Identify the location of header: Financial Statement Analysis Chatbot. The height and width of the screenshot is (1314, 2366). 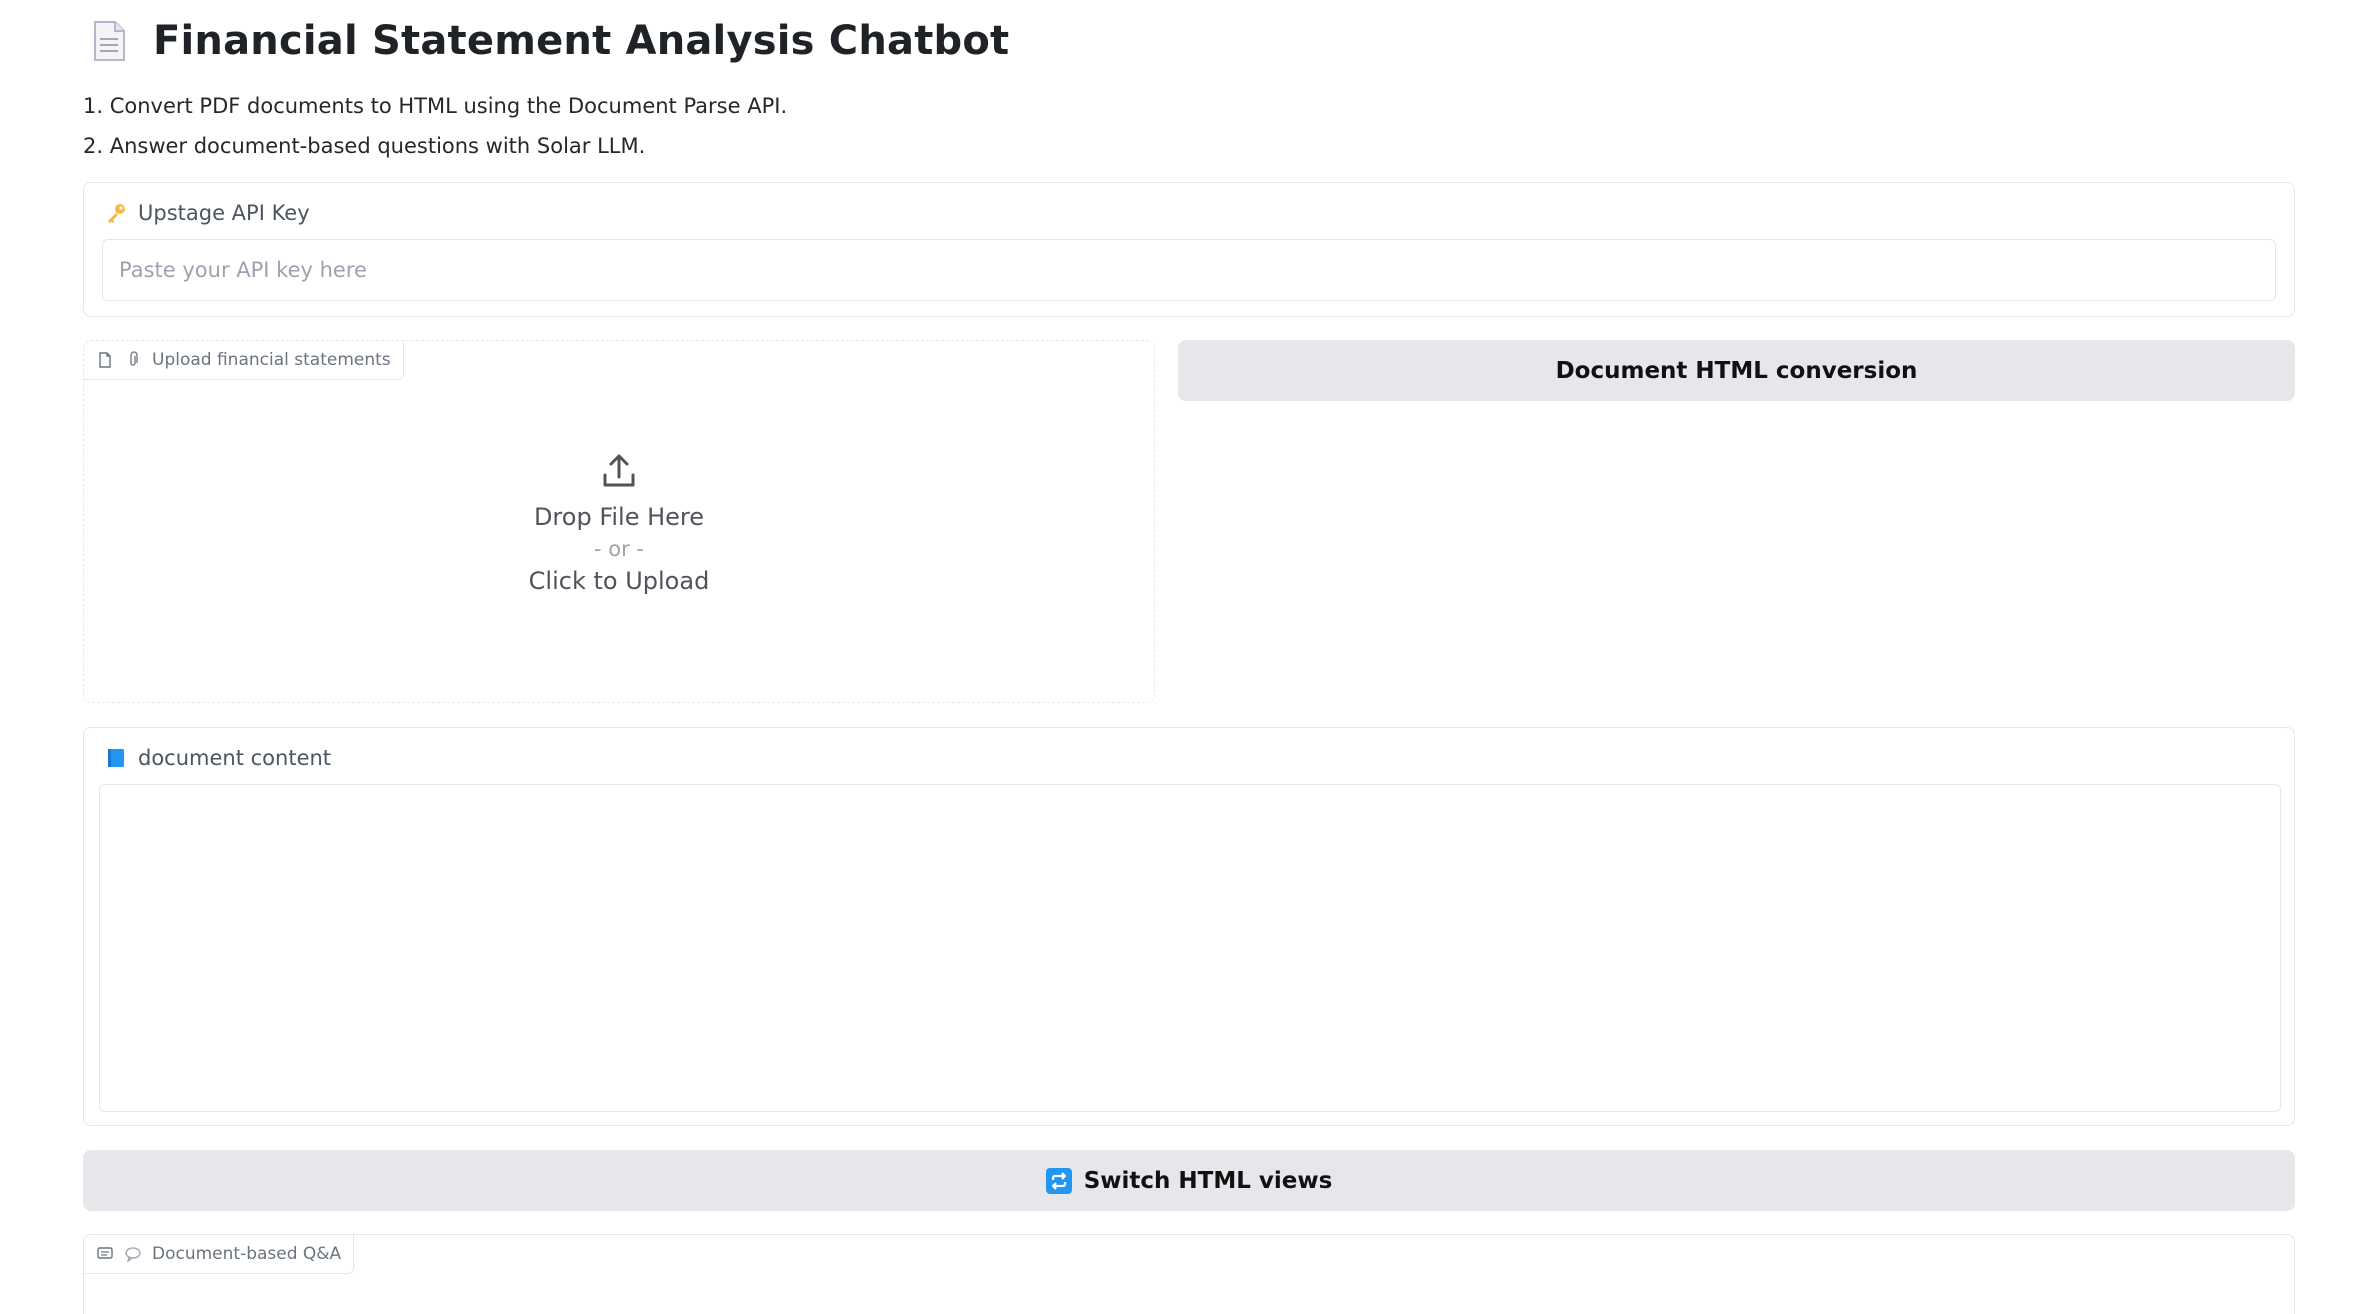
(549, 41).